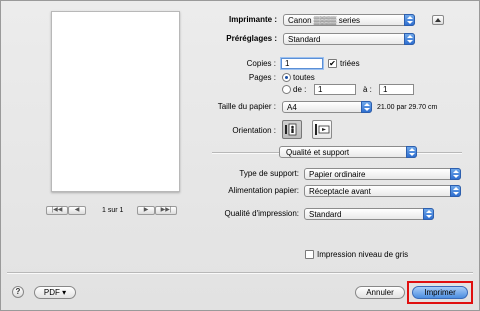 Image resolution: width=480 pixels, height=311 pixels. What do you see at coordinates (380, 292) in the screenshot?
I see `cancel-button: Annuler` at bounding box center [380, 292].